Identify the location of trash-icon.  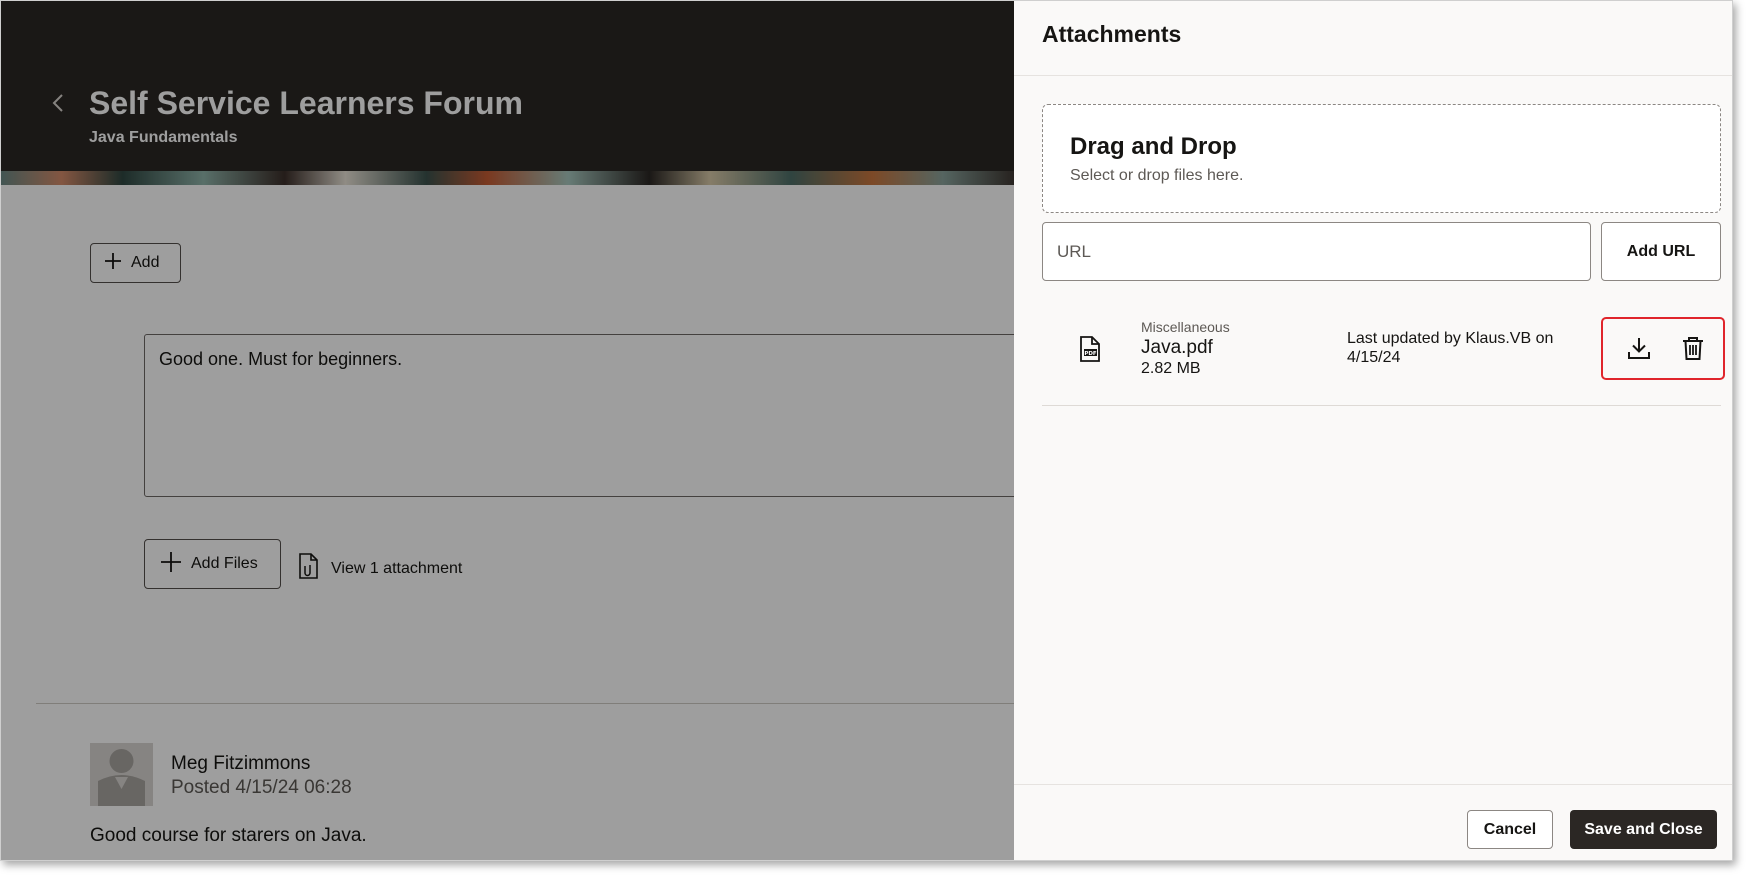
(1693, 350).